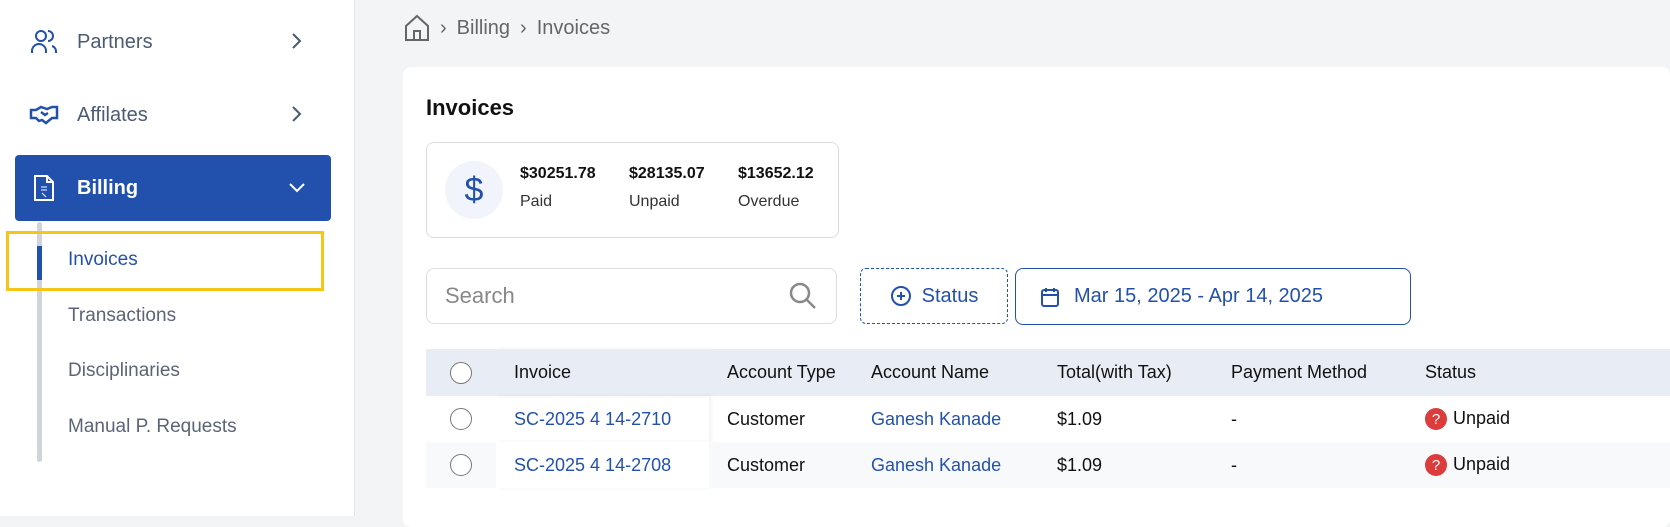 The image size is (1670, 527). What do you see at coordinates (474, 190) in the screenshot?
I see `dollar-icon: $` at bounding box center [474, 190].